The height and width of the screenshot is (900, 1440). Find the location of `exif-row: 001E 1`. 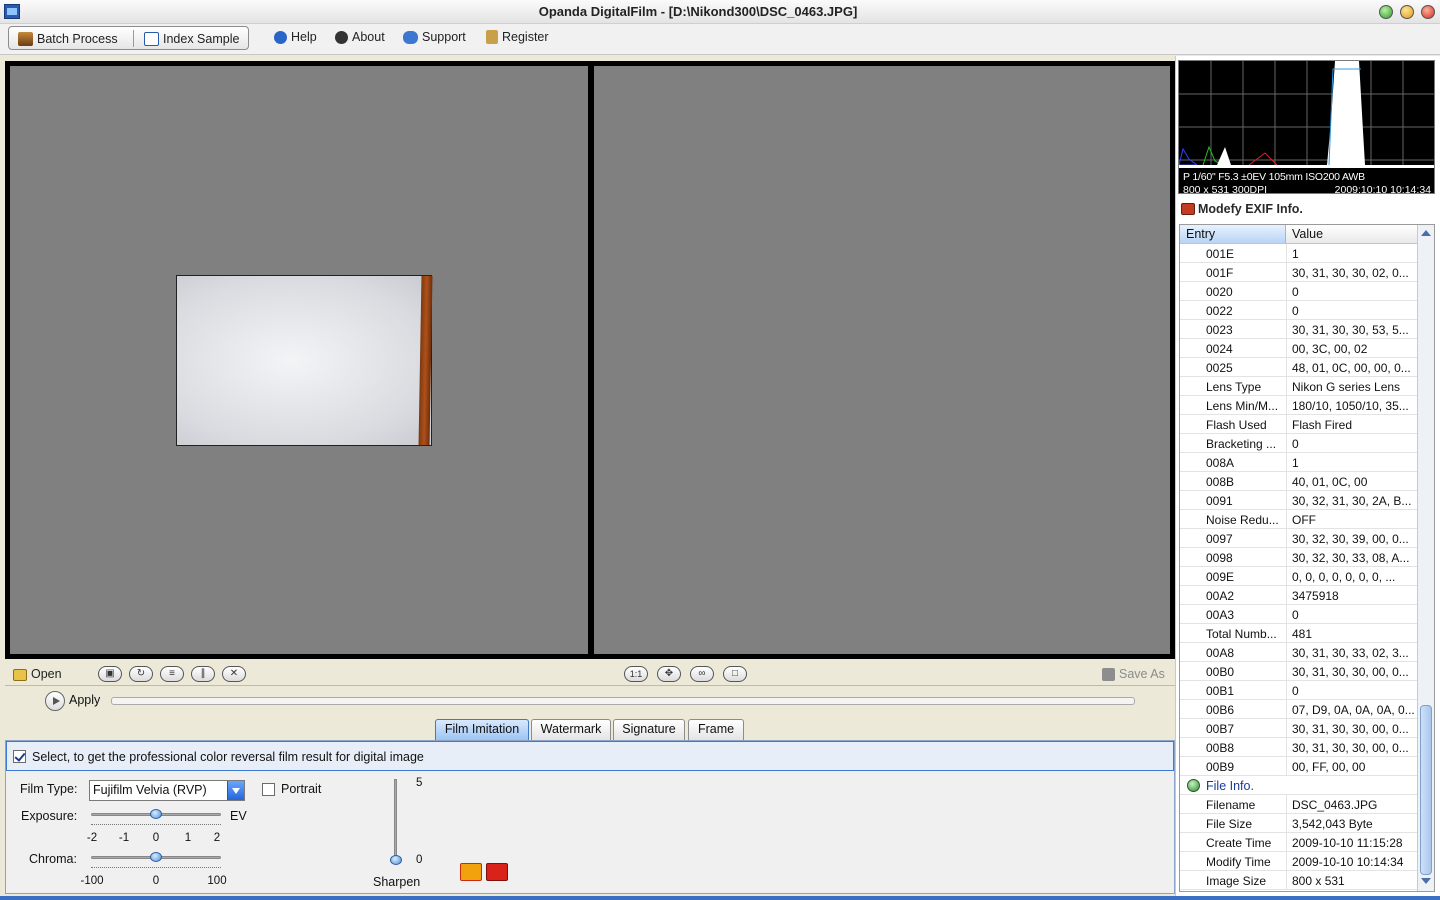

exif-row: 001E 1 is located at coordinates (1298, 253).